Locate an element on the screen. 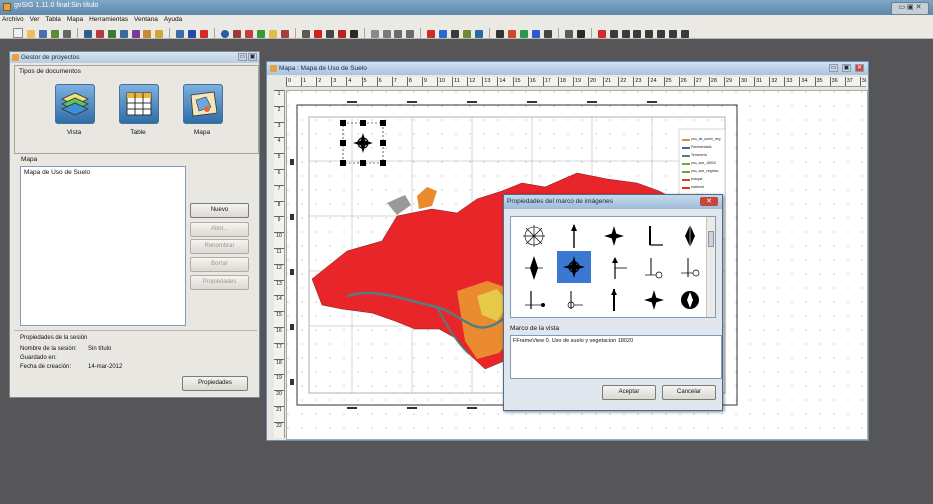 The height and width of the screenshot is (504, 933). borrar-button: Borrar is located at coordinates (219, 264).